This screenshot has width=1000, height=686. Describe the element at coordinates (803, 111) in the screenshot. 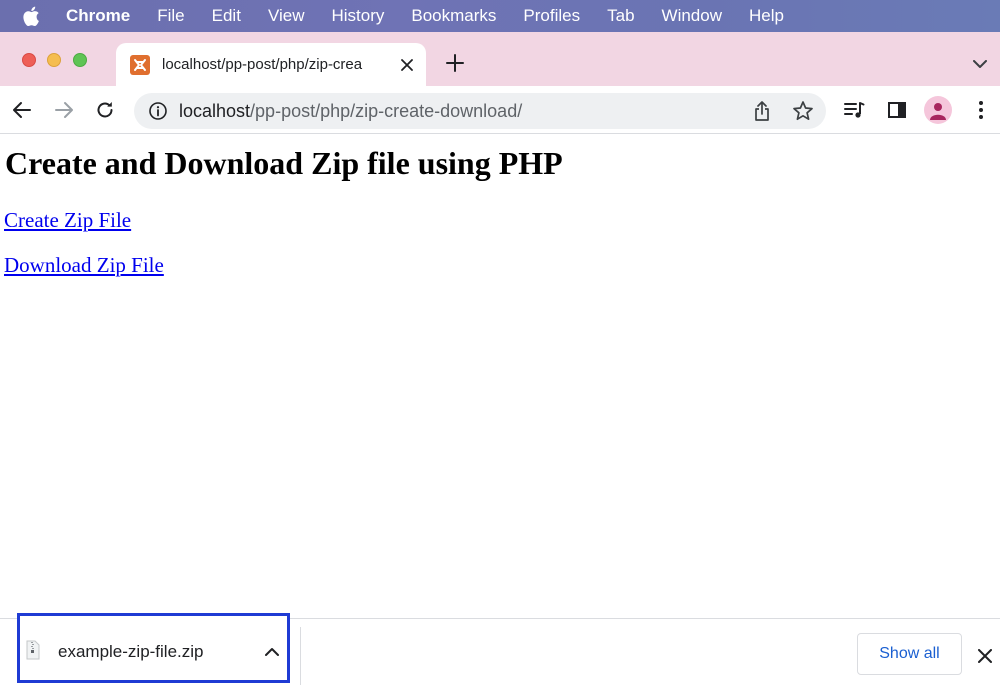

I see `bookmark-star-icon` at that location.